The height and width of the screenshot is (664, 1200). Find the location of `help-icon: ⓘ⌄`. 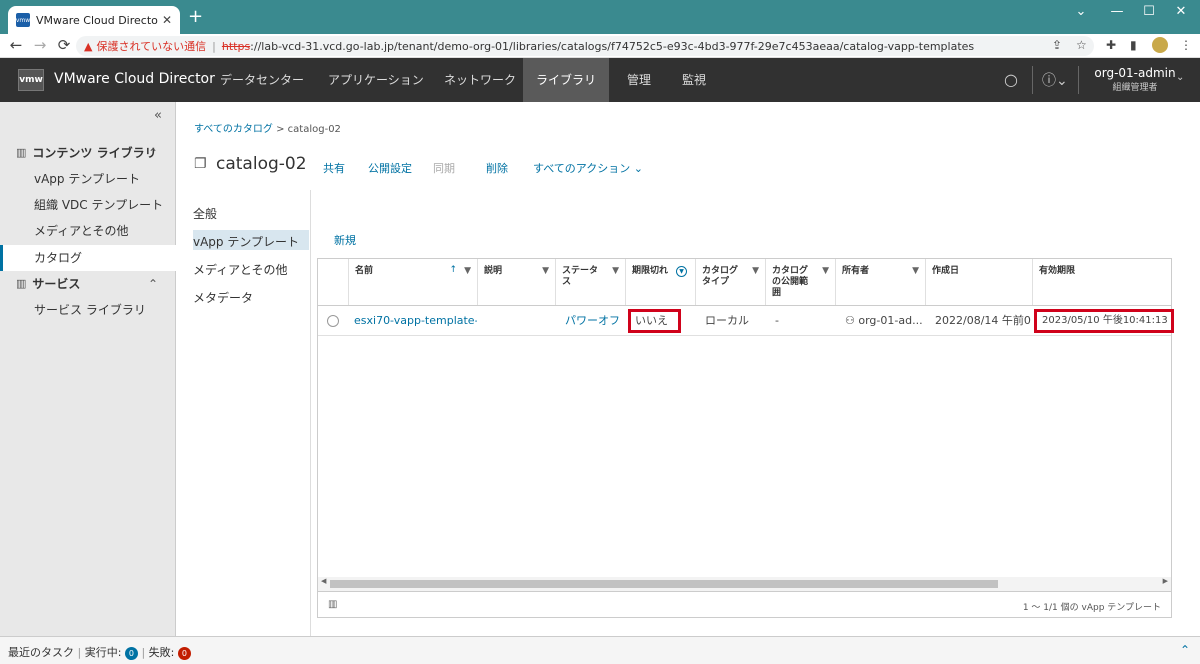

help-icon: ⓘ⌄ is located at coordinates (1055, 80).